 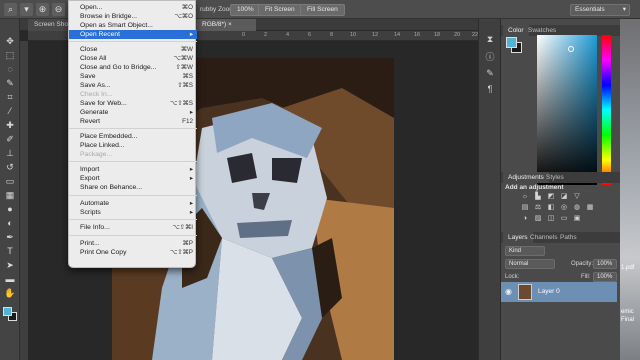 I want to click on blend-mode-label: Normal, so click(x=519, y=264).